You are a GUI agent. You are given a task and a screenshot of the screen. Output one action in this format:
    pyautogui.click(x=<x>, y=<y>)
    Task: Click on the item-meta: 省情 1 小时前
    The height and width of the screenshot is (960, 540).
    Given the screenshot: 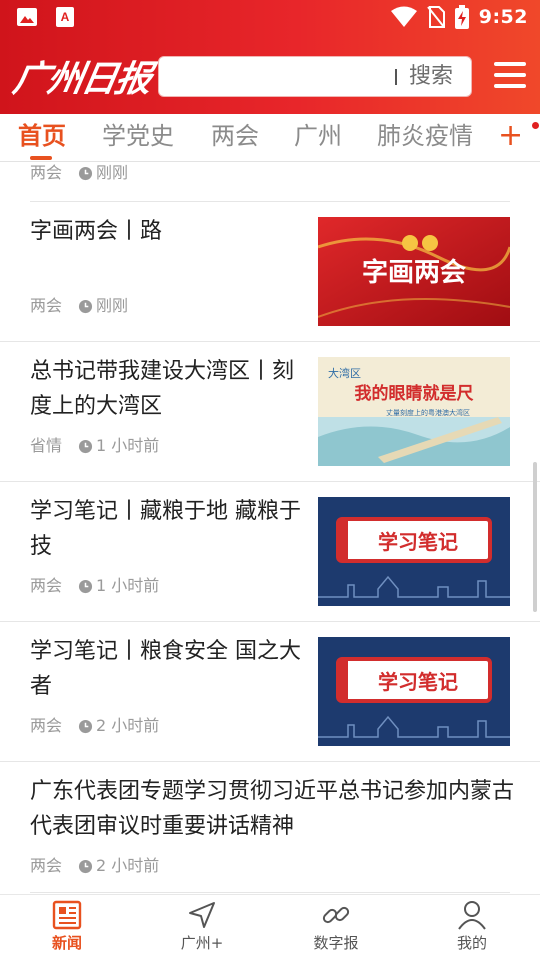 What is the action you would take?
    pyautogui.click(x=94, y=446)
    